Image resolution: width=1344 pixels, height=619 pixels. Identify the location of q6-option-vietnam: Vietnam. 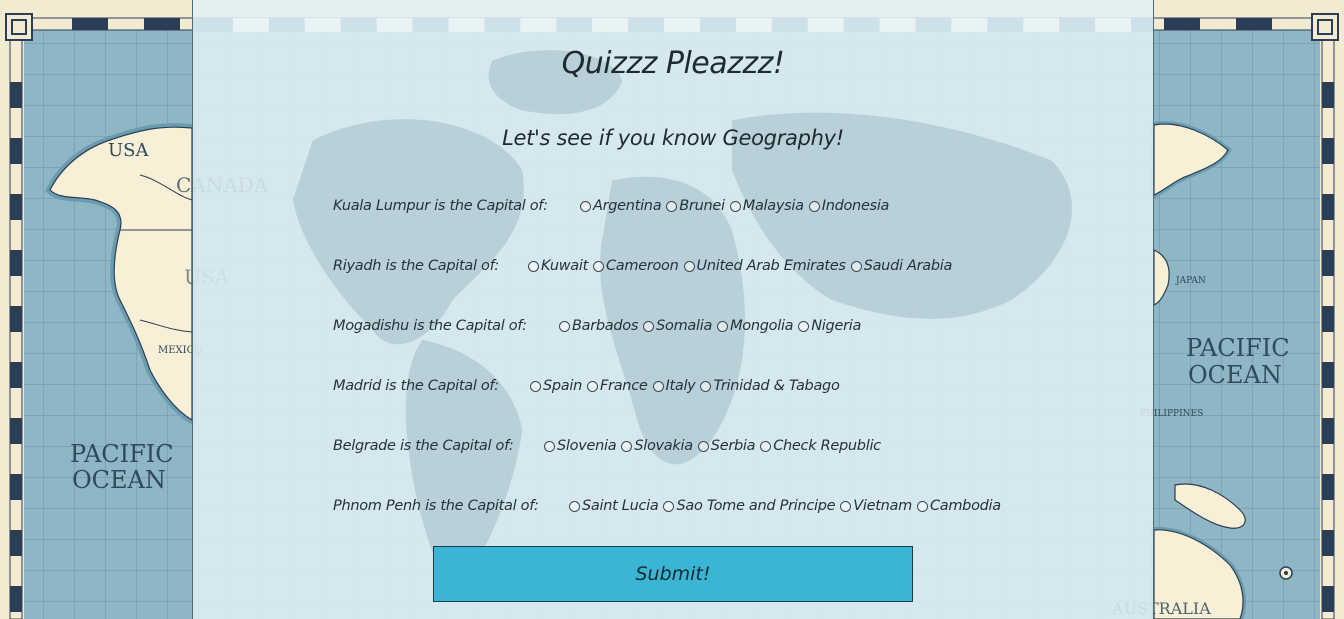
(876, 506).